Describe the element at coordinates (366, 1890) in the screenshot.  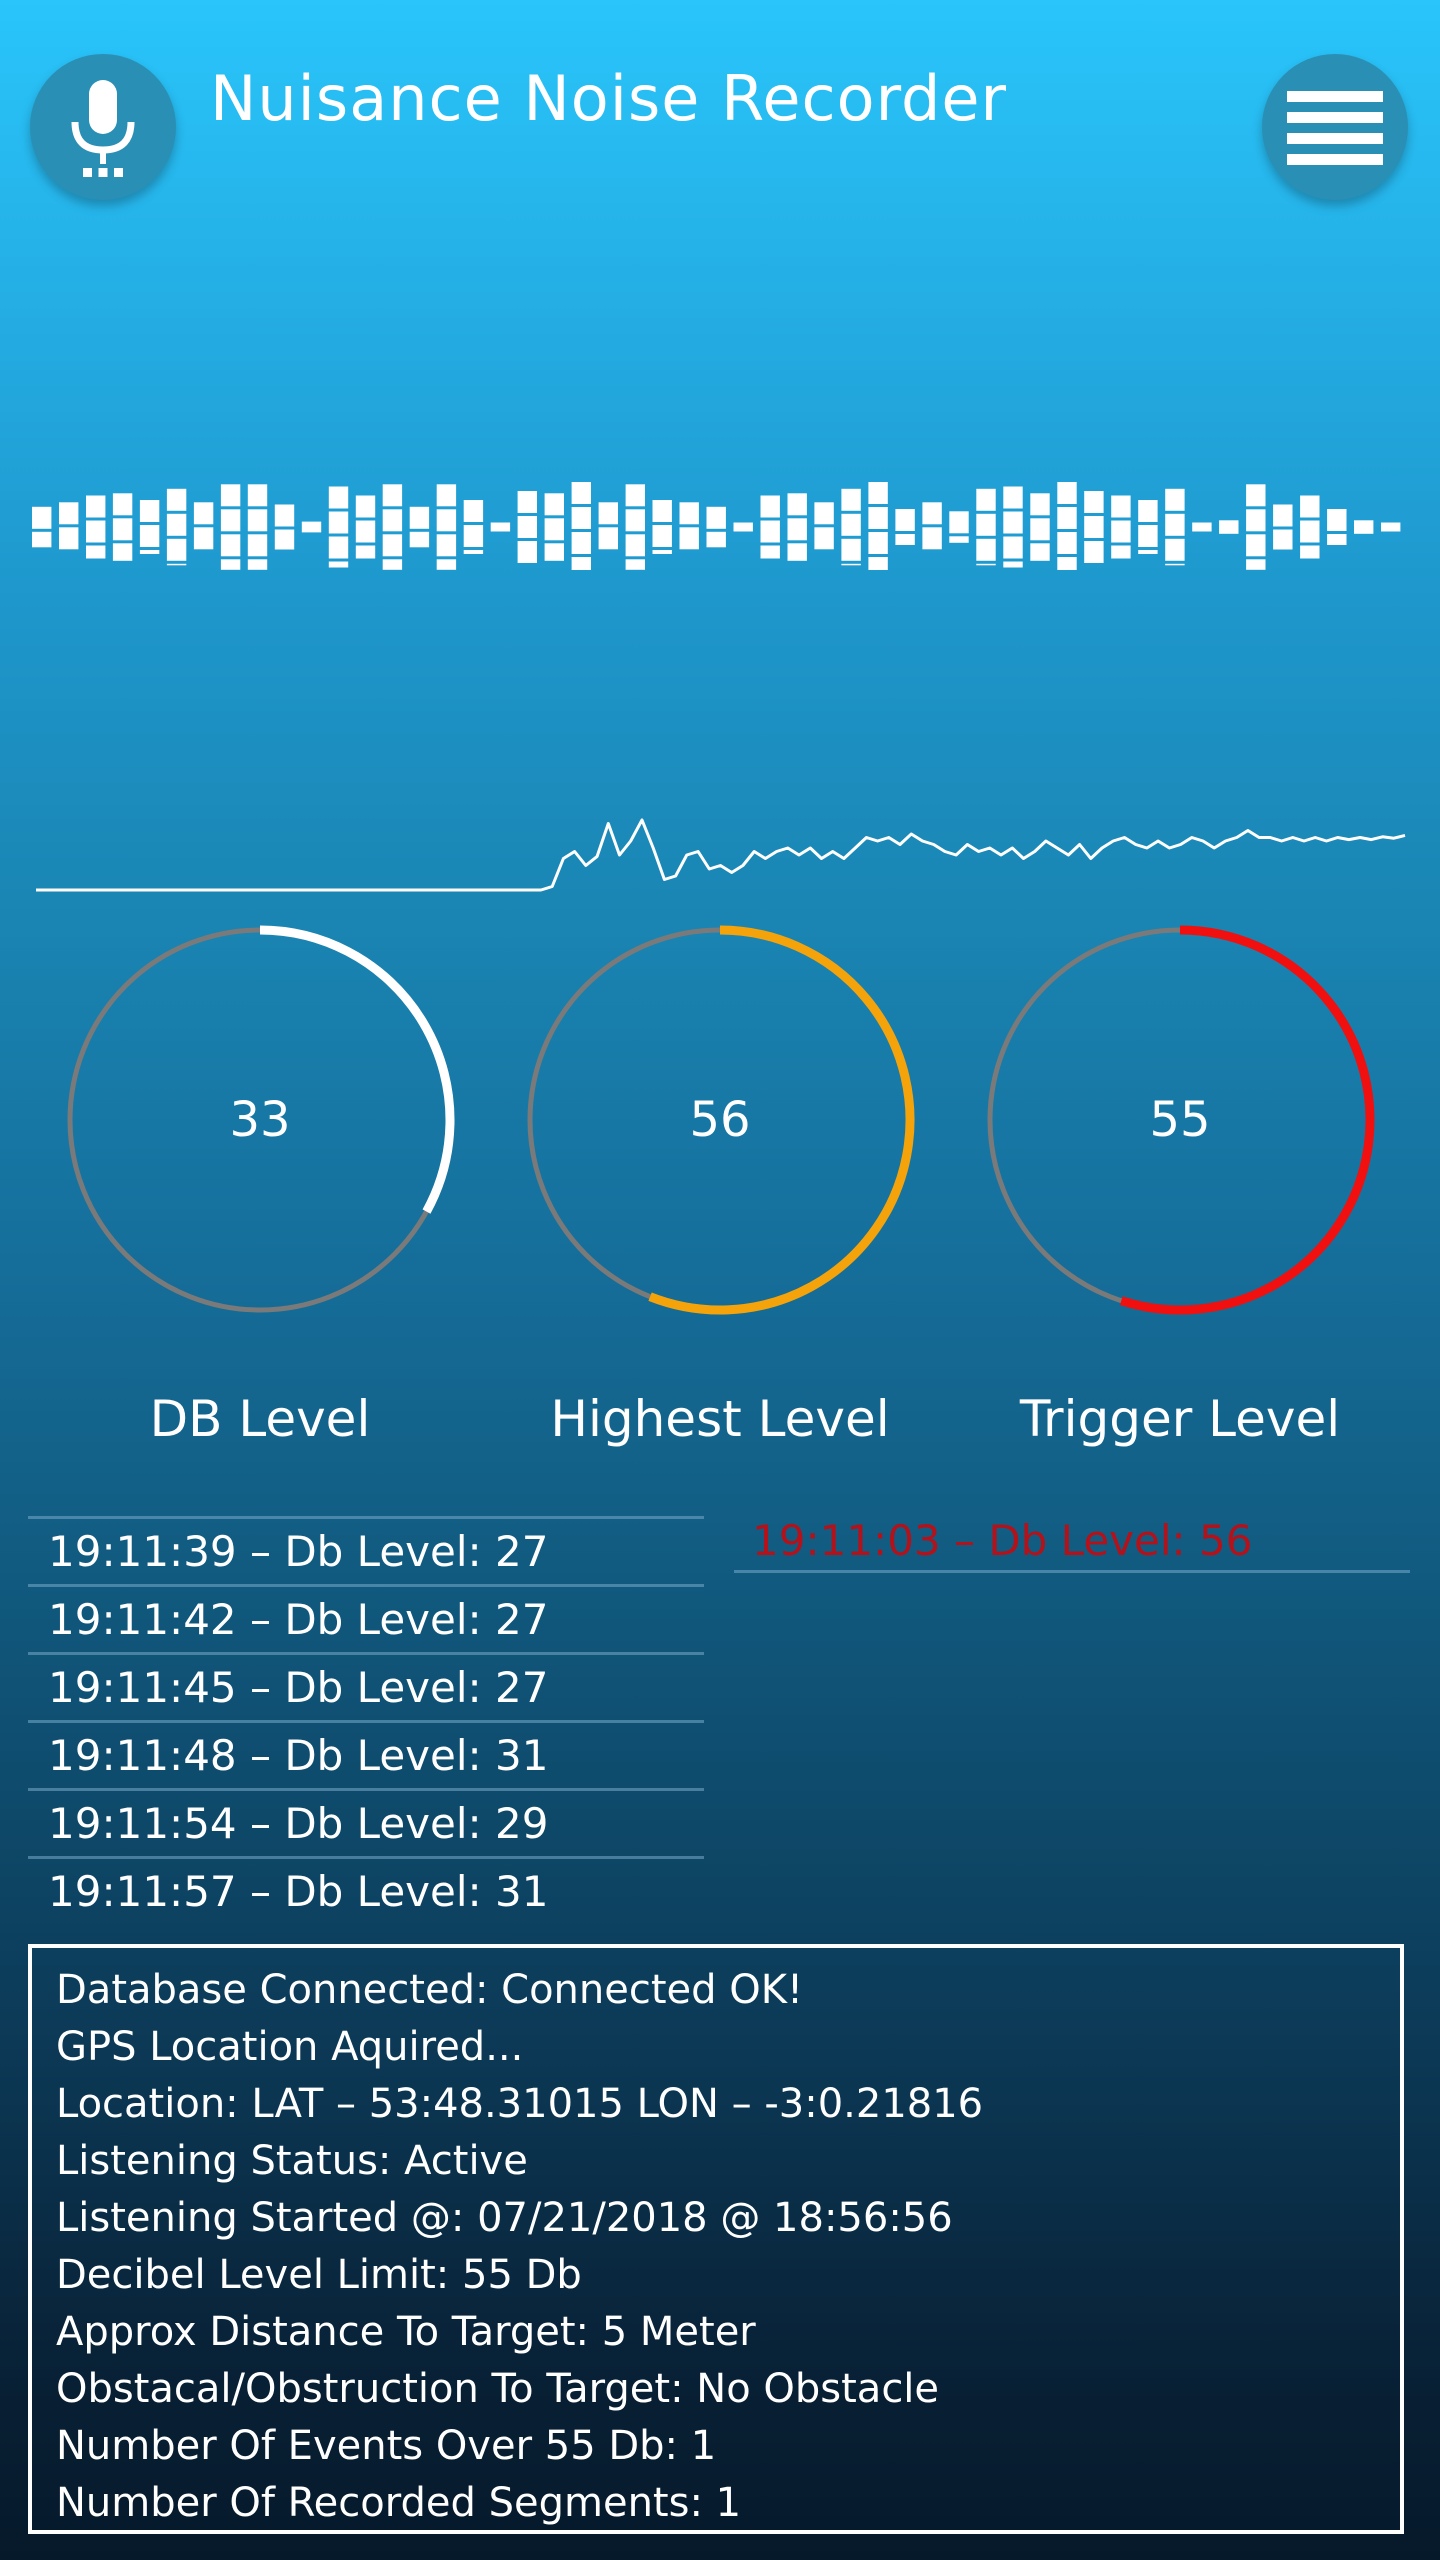
I see `event-list-item: 19:11:57 – Db Level: 31` at that location.